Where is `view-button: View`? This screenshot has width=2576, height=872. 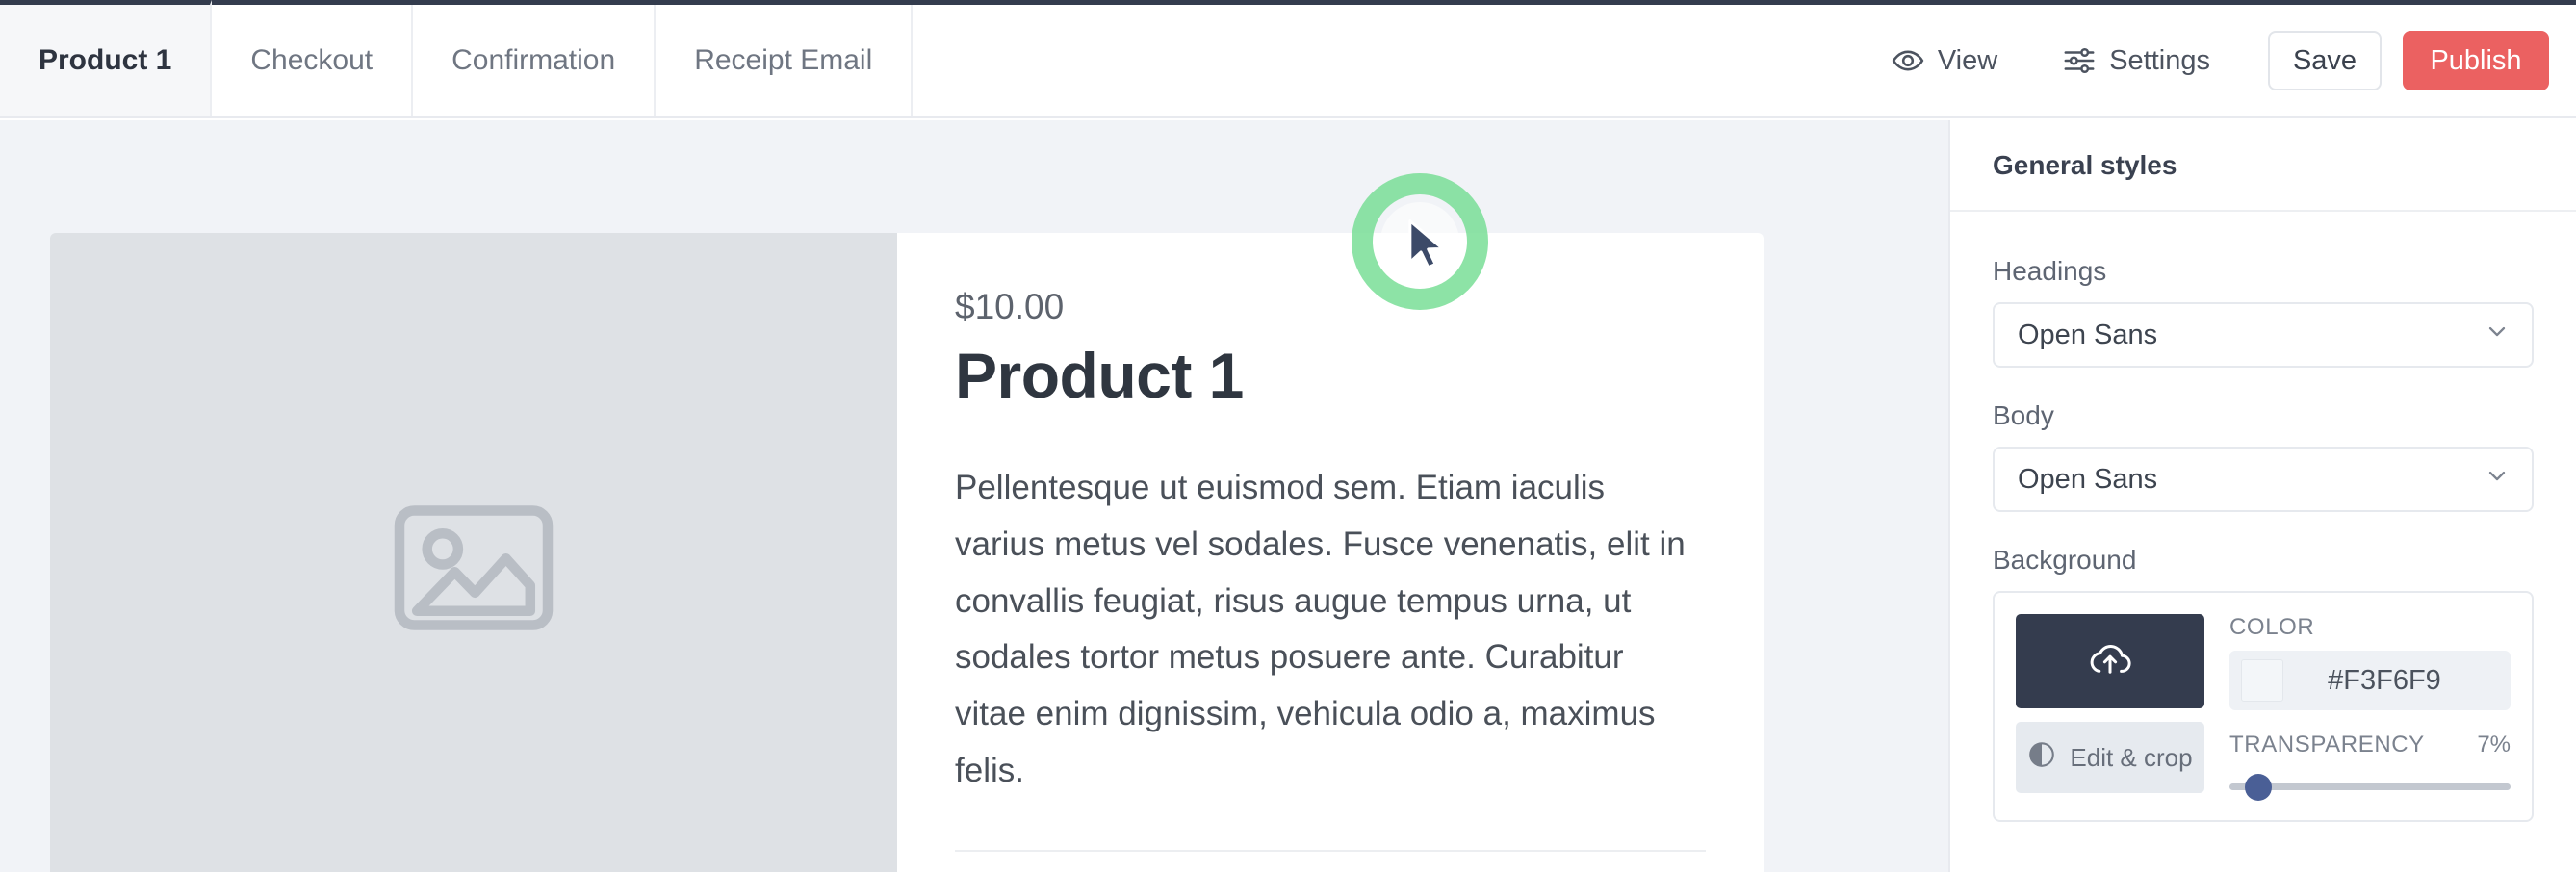
view-button: View is located at coordinates (1945, 60).